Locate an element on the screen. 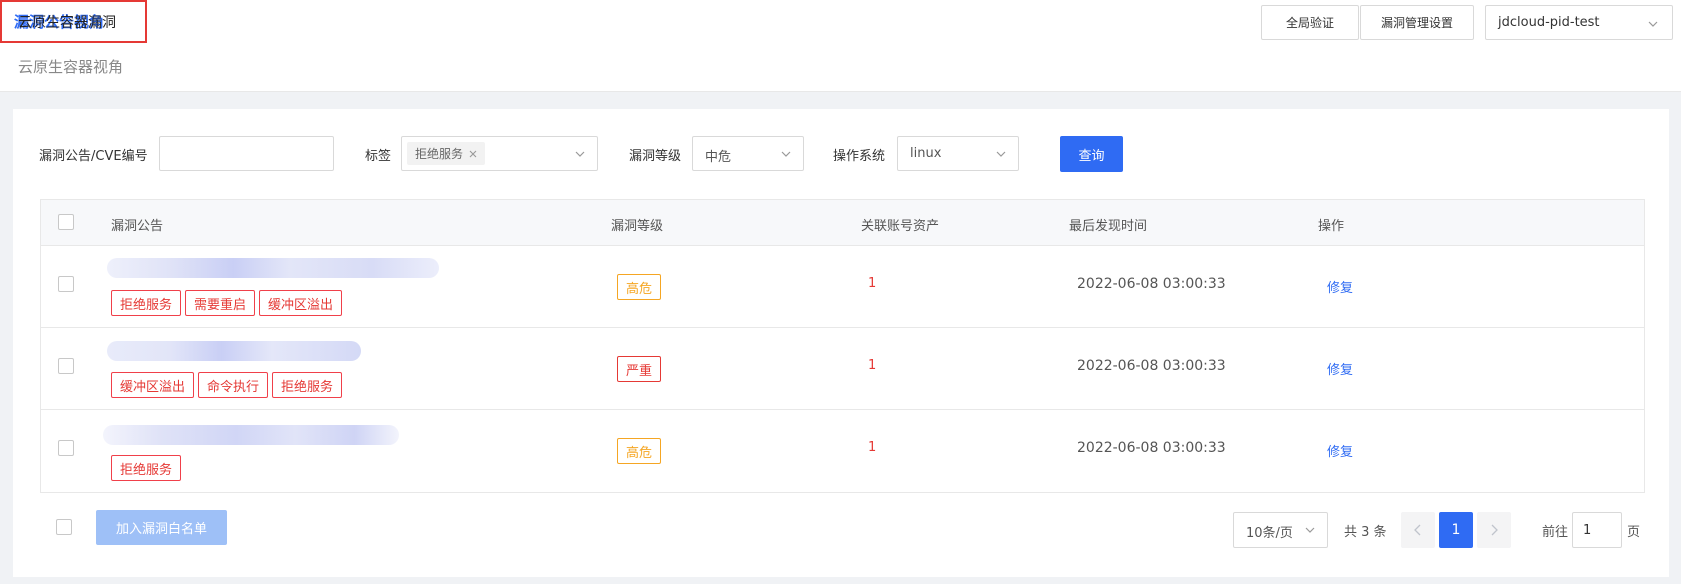 This screenshot has width=1681, height=584. row-tags: 缓冲区溢出 命令执行 拒绝服务 is located at coordinates (227, 385).